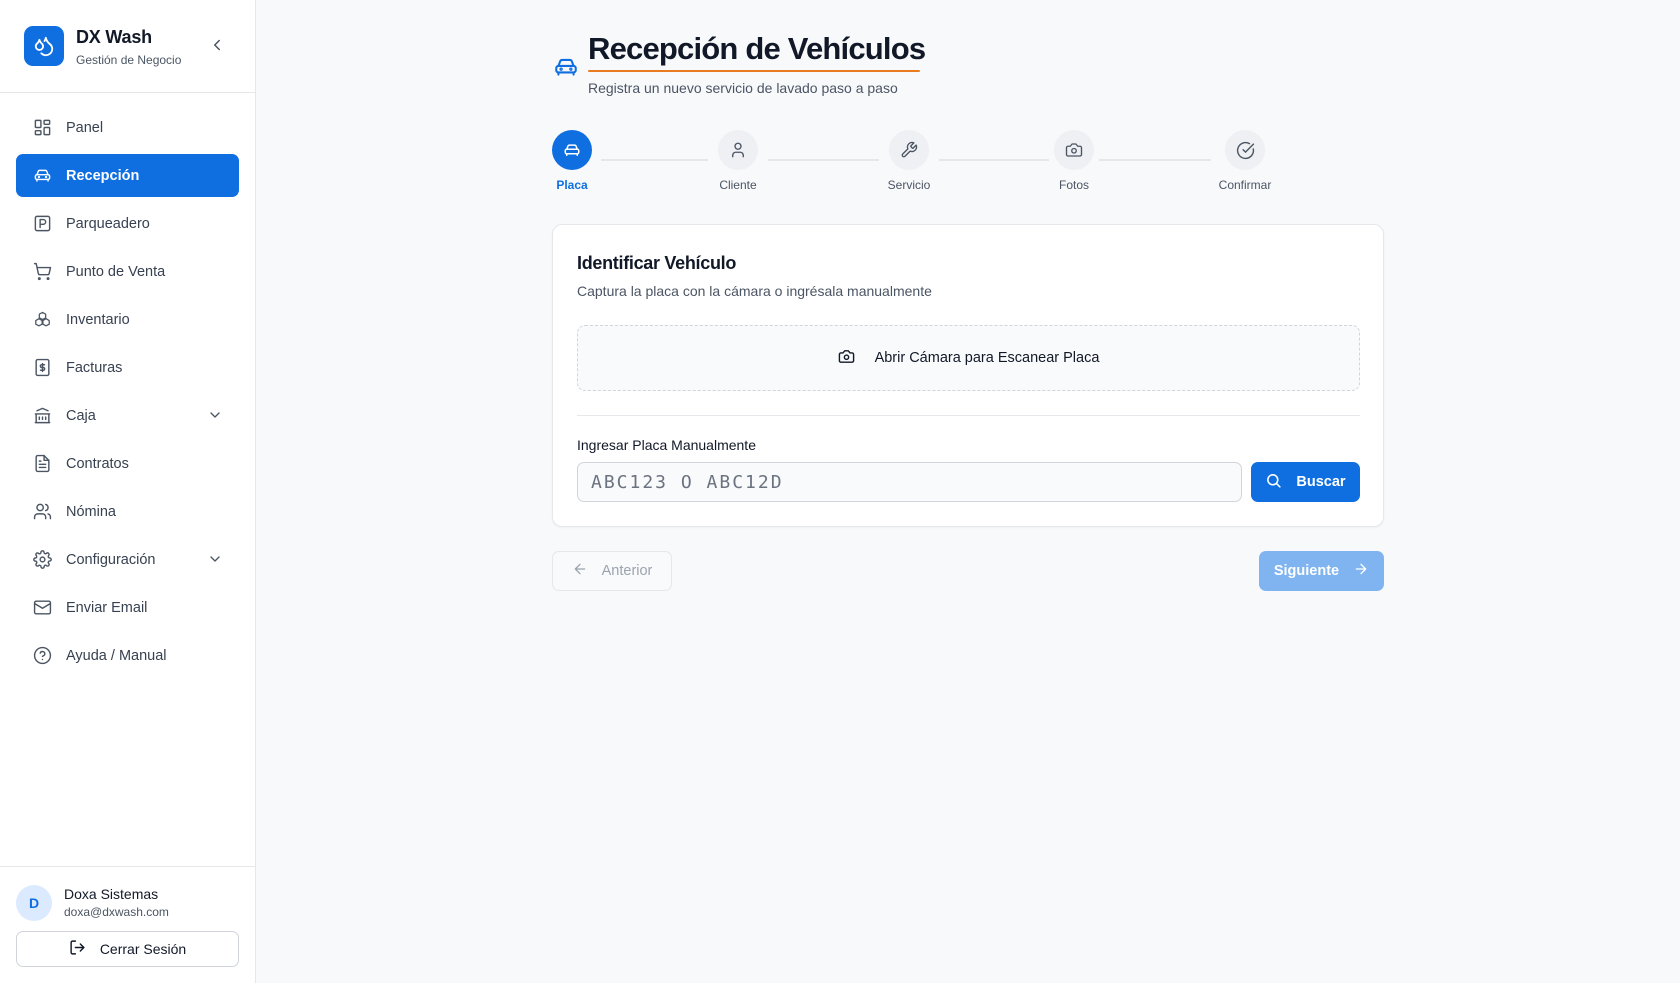 This screenshot has width=1680, height=983. I want to click on sidebar-item-ayuda: Ayuda / Manual, so click(127, 655).